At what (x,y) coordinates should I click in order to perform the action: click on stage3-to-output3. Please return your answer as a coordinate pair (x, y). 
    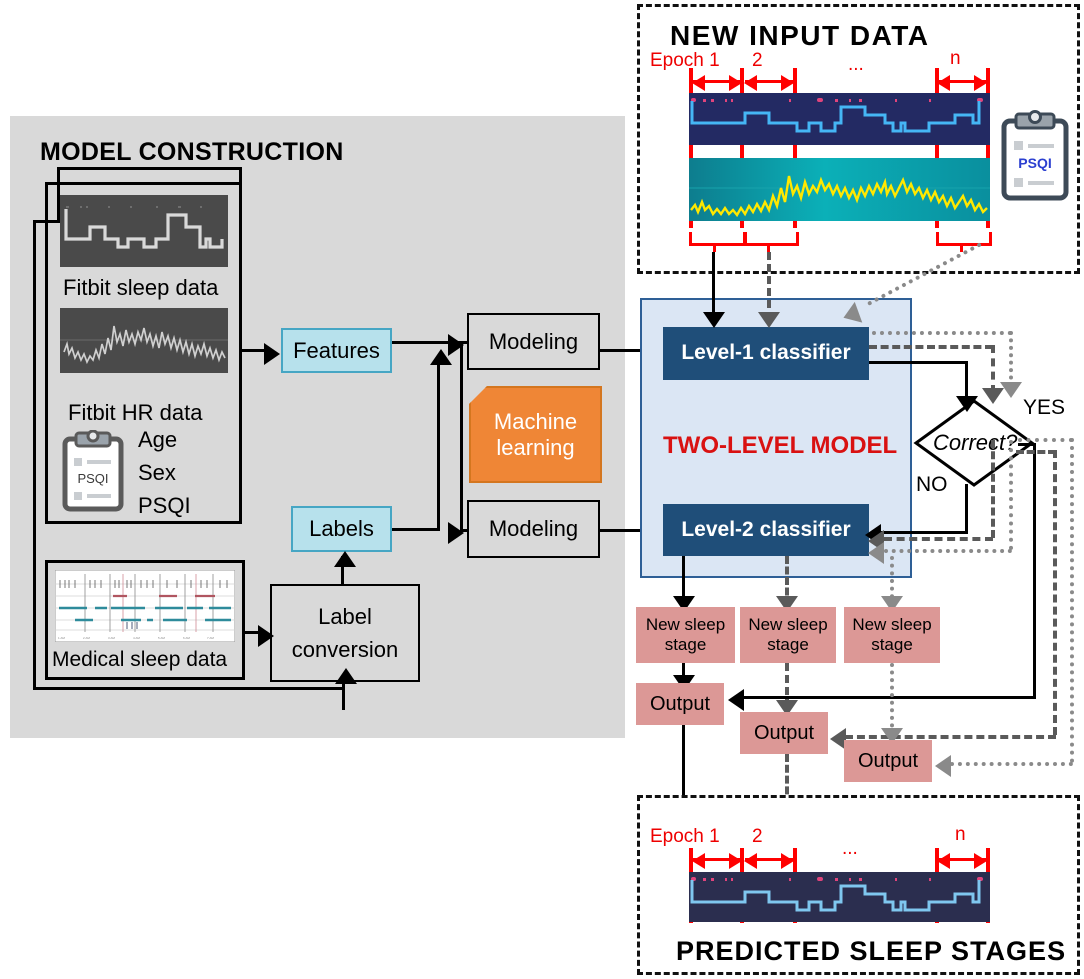
    Looking at the image, I should click on (892, 699).